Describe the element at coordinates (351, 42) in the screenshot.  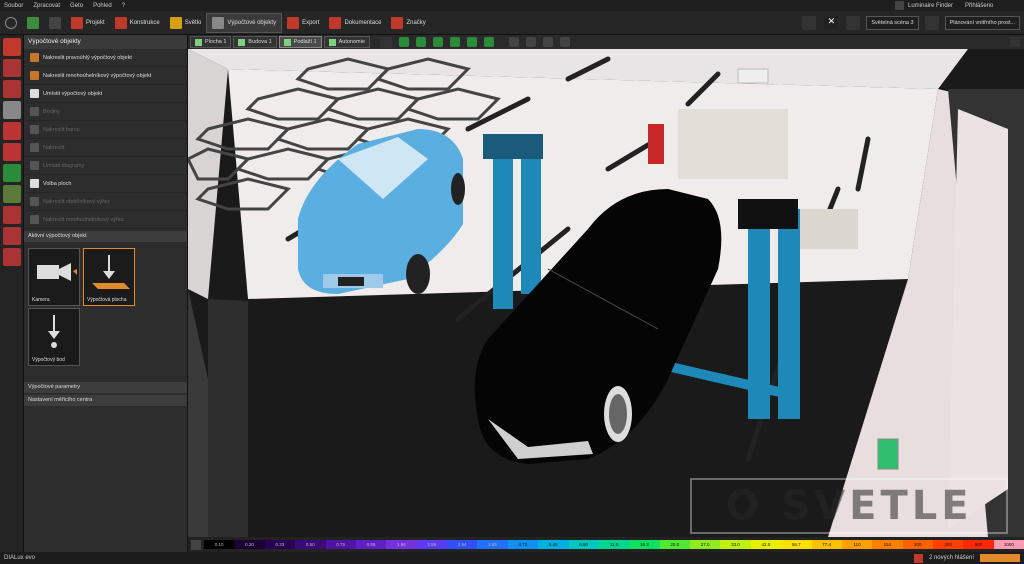
I see `tab-label: Autonomie` at that location.